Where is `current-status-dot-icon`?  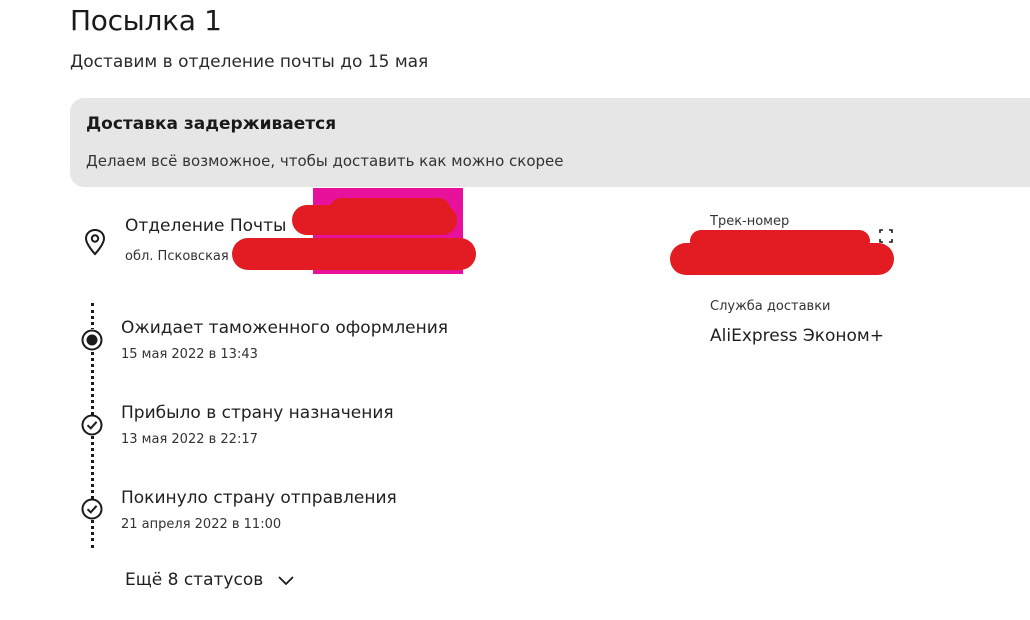 current-status-dot-icon is located at coordinates (92, 340).